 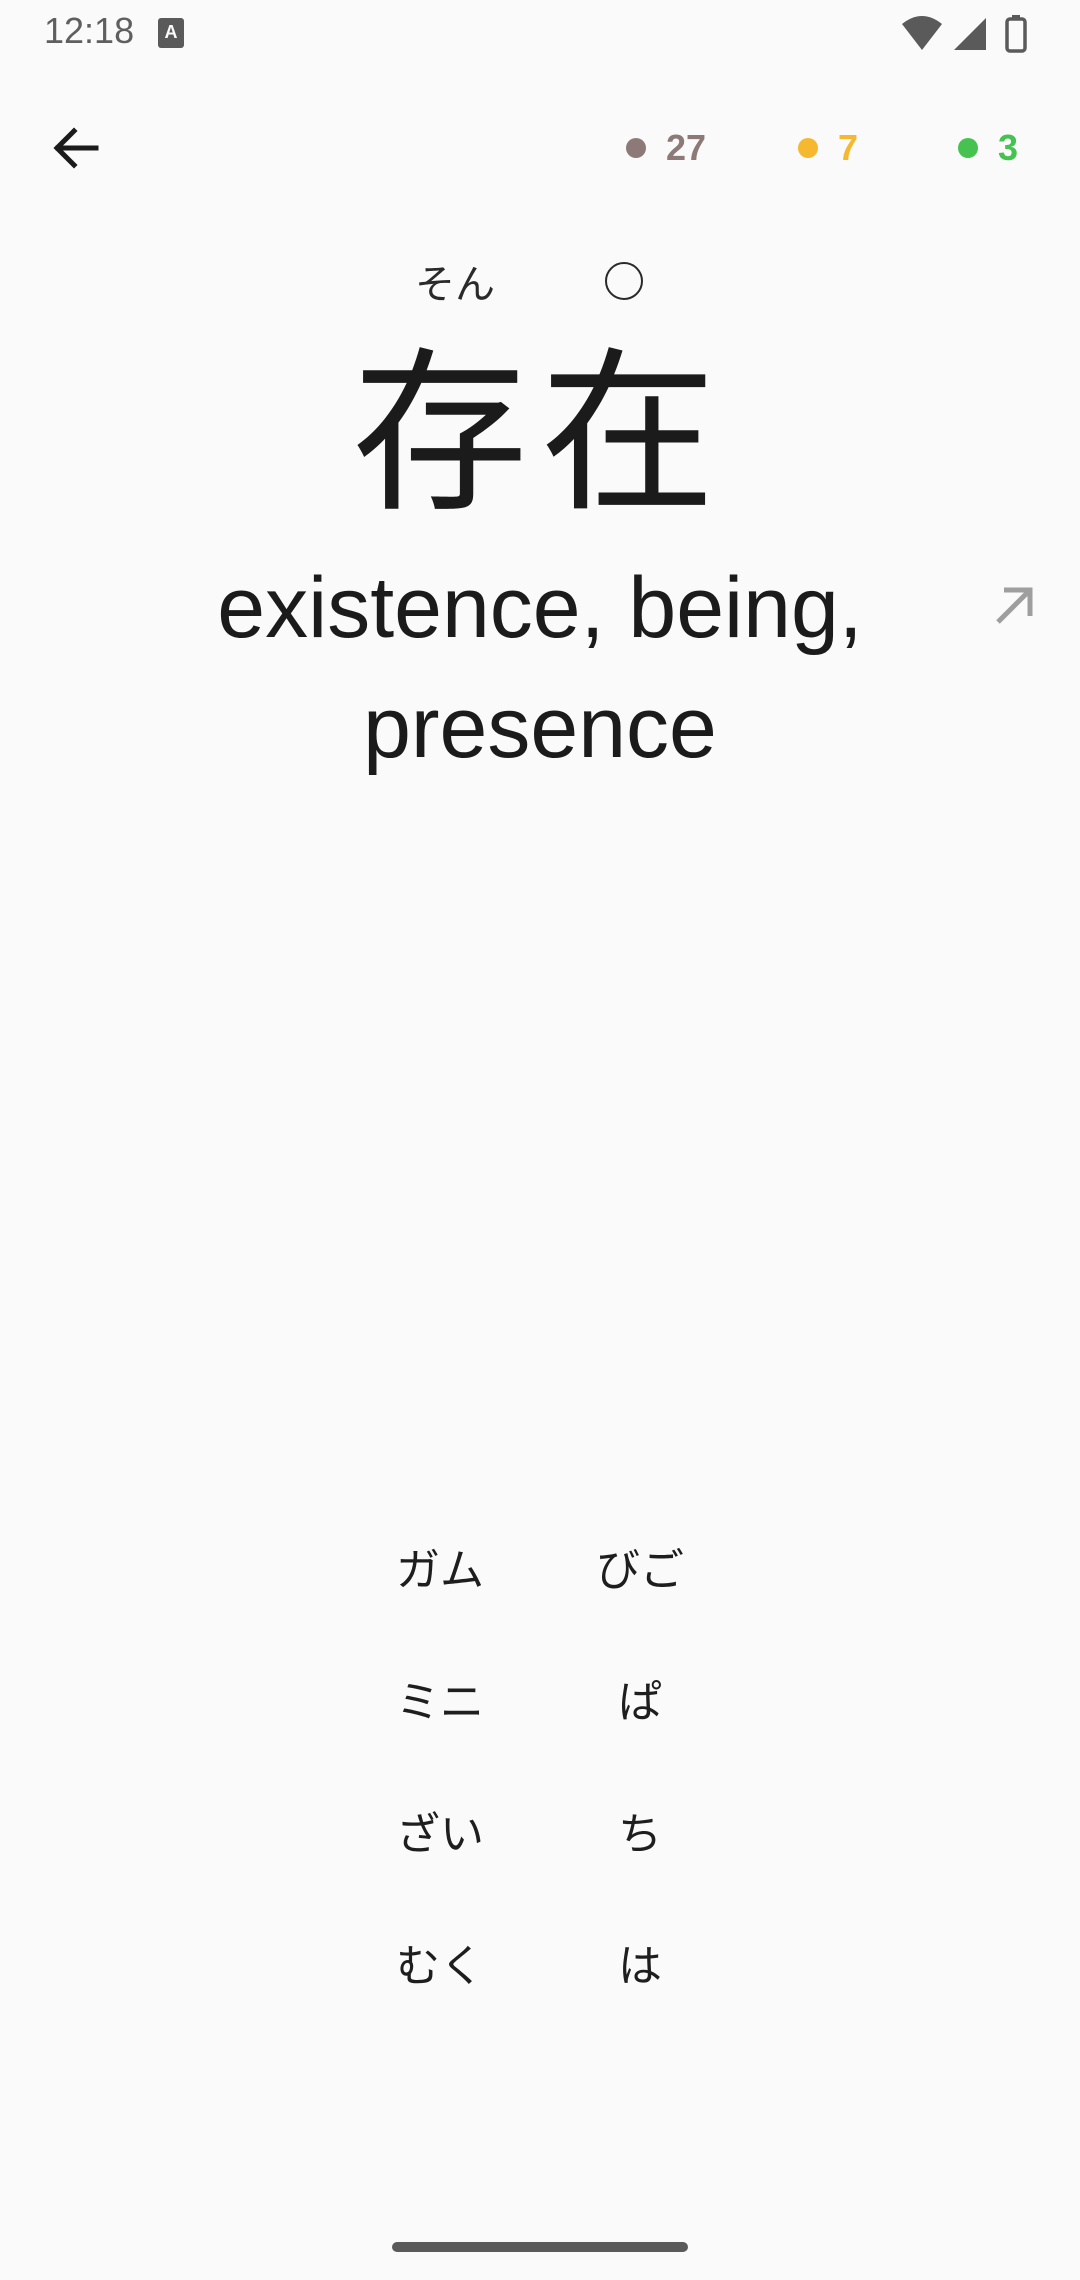 What do you see at coordinates (440, 1566) in the screenshot?
I see `option-button: ガム` at bounding box center [440, 1566].